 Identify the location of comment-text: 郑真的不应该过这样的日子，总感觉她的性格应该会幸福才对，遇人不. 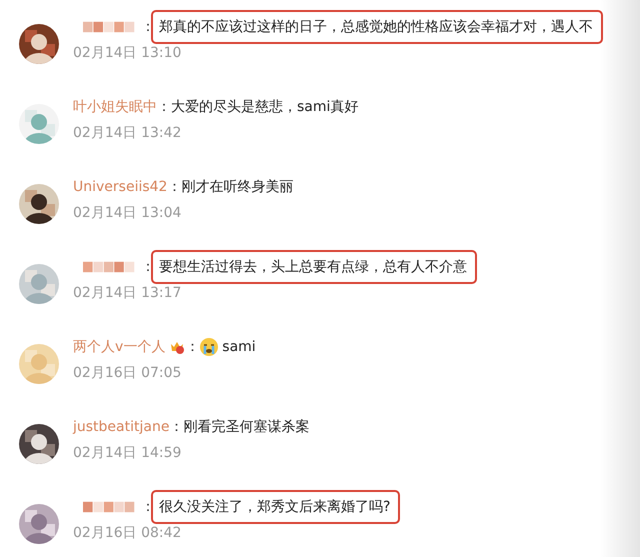
(377, 27).